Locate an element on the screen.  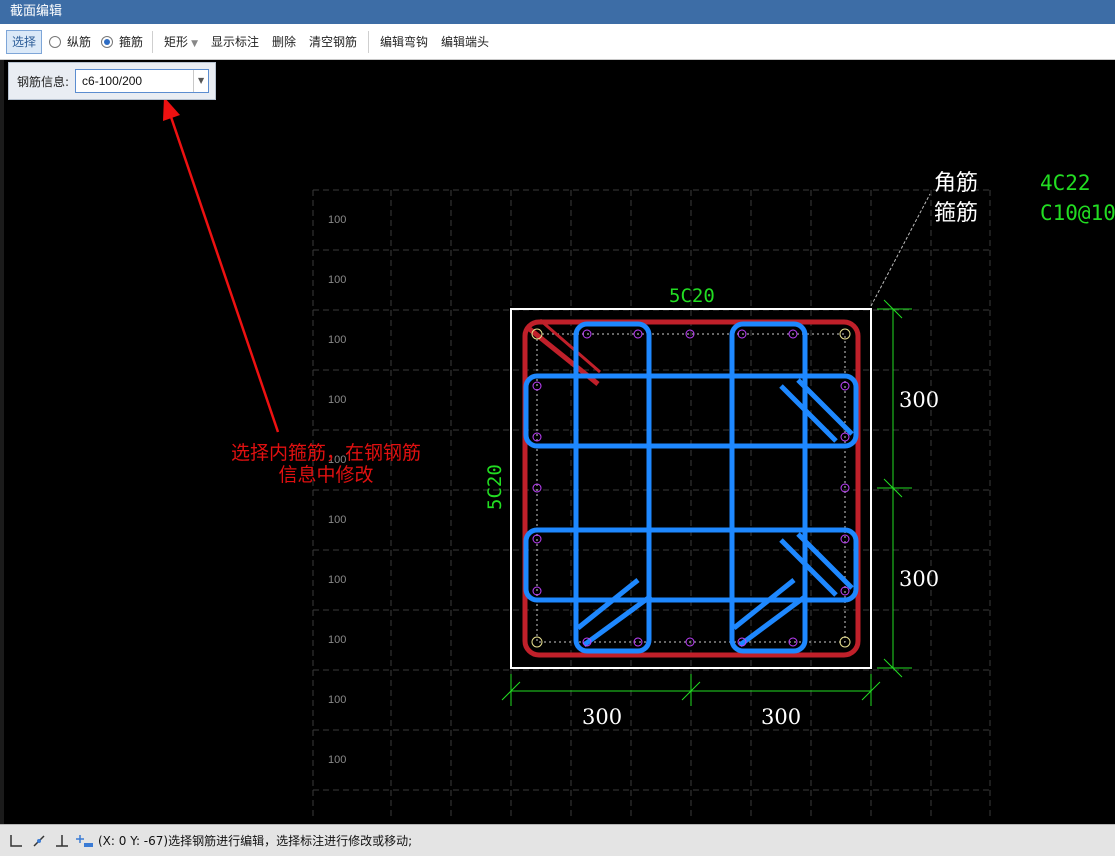
legend-stirrup-name: 箍筋 is located at coordinates (956, 213).